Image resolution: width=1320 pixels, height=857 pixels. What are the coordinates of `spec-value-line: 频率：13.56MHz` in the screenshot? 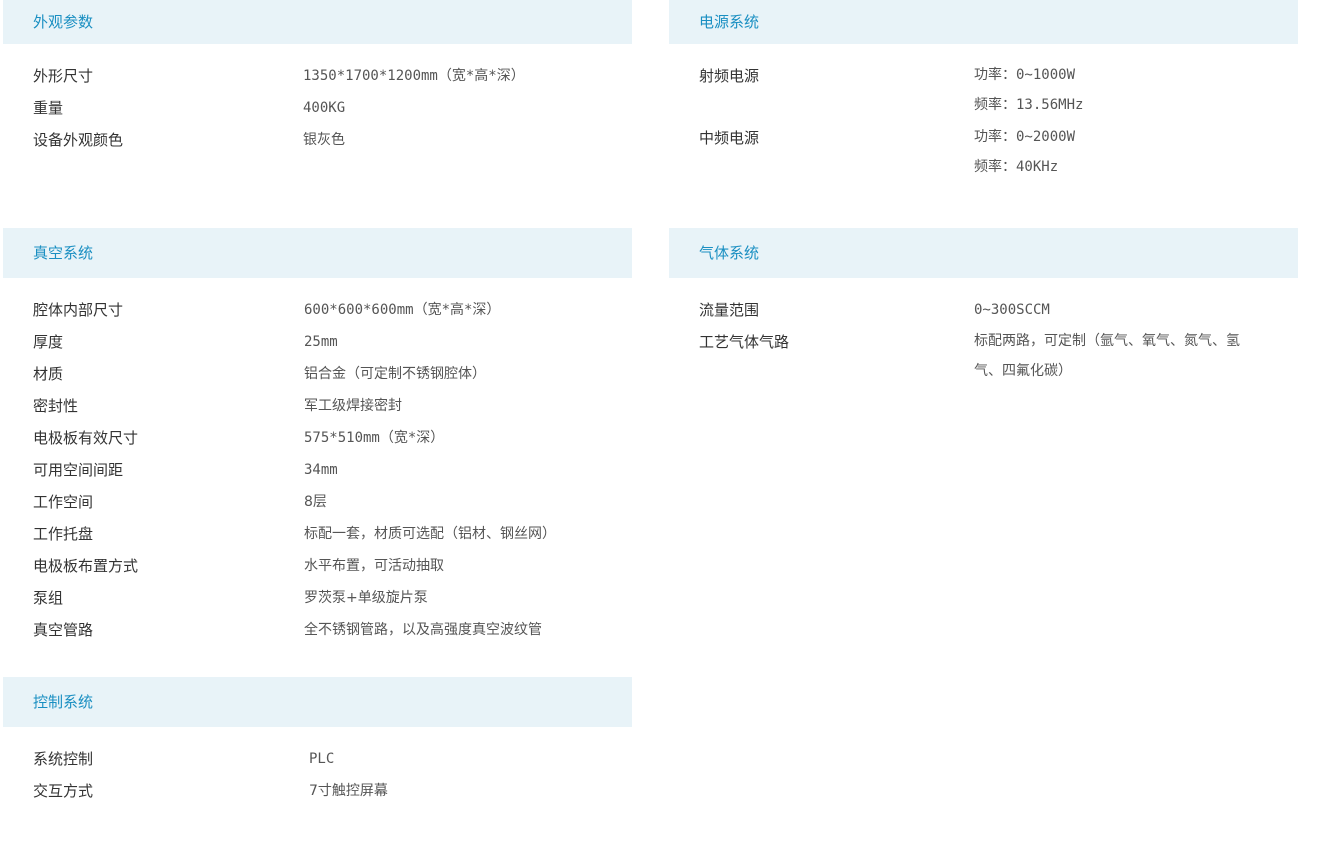 It's located at (1029, 105).